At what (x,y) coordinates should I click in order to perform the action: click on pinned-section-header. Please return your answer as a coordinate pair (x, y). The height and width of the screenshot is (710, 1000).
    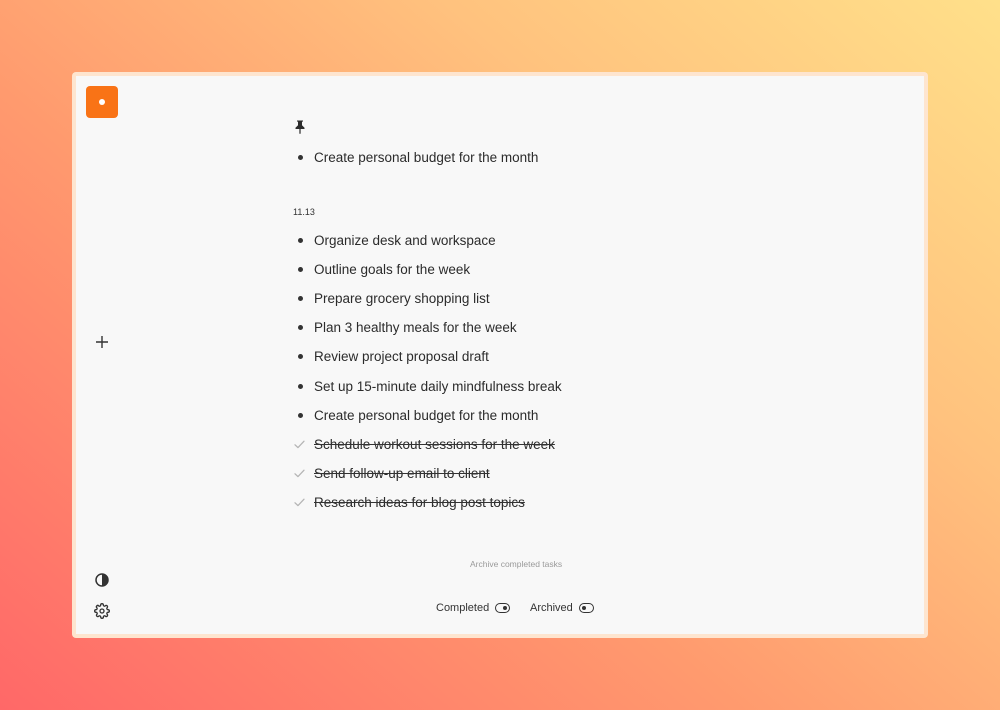
    Looking at the image, I should click on (301, 128).